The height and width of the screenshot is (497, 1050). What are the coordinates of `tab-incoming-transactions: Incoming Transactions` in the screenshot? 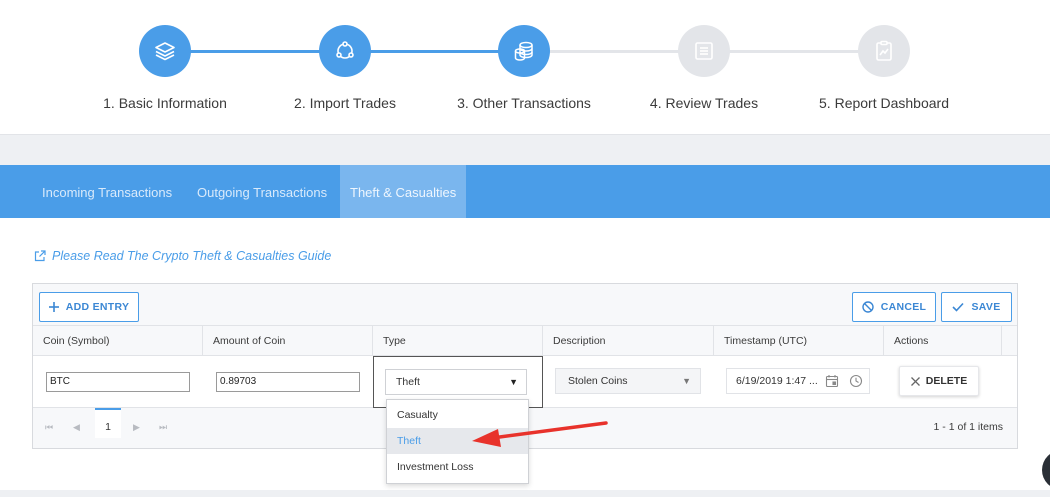 It's located at (107, 191).